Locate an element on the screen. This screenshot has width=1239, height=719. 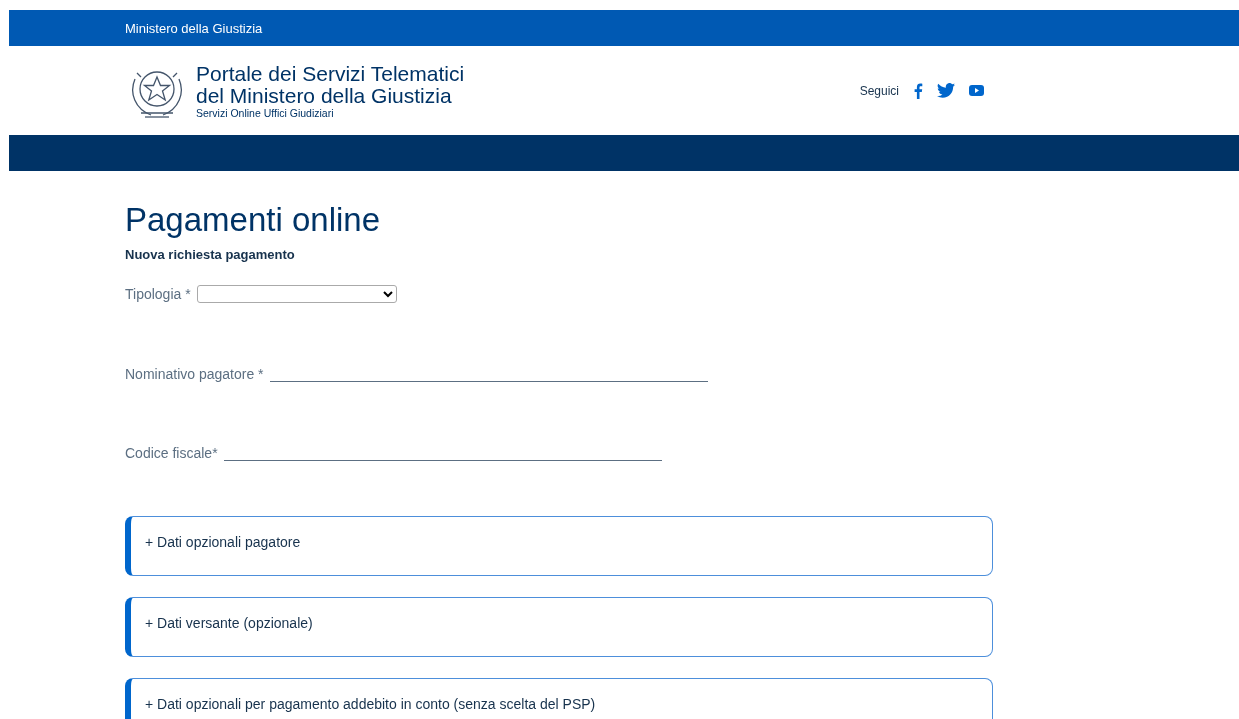
collapsible-panel: + Dati opzionali pagatore is located at coordinates (559, 546).